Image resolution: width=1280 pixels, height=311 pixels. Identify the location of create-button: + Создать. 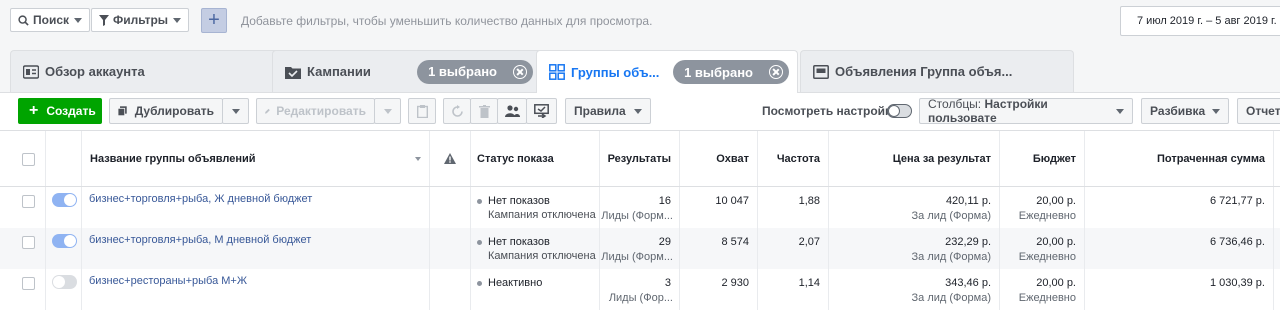
(60, 111).